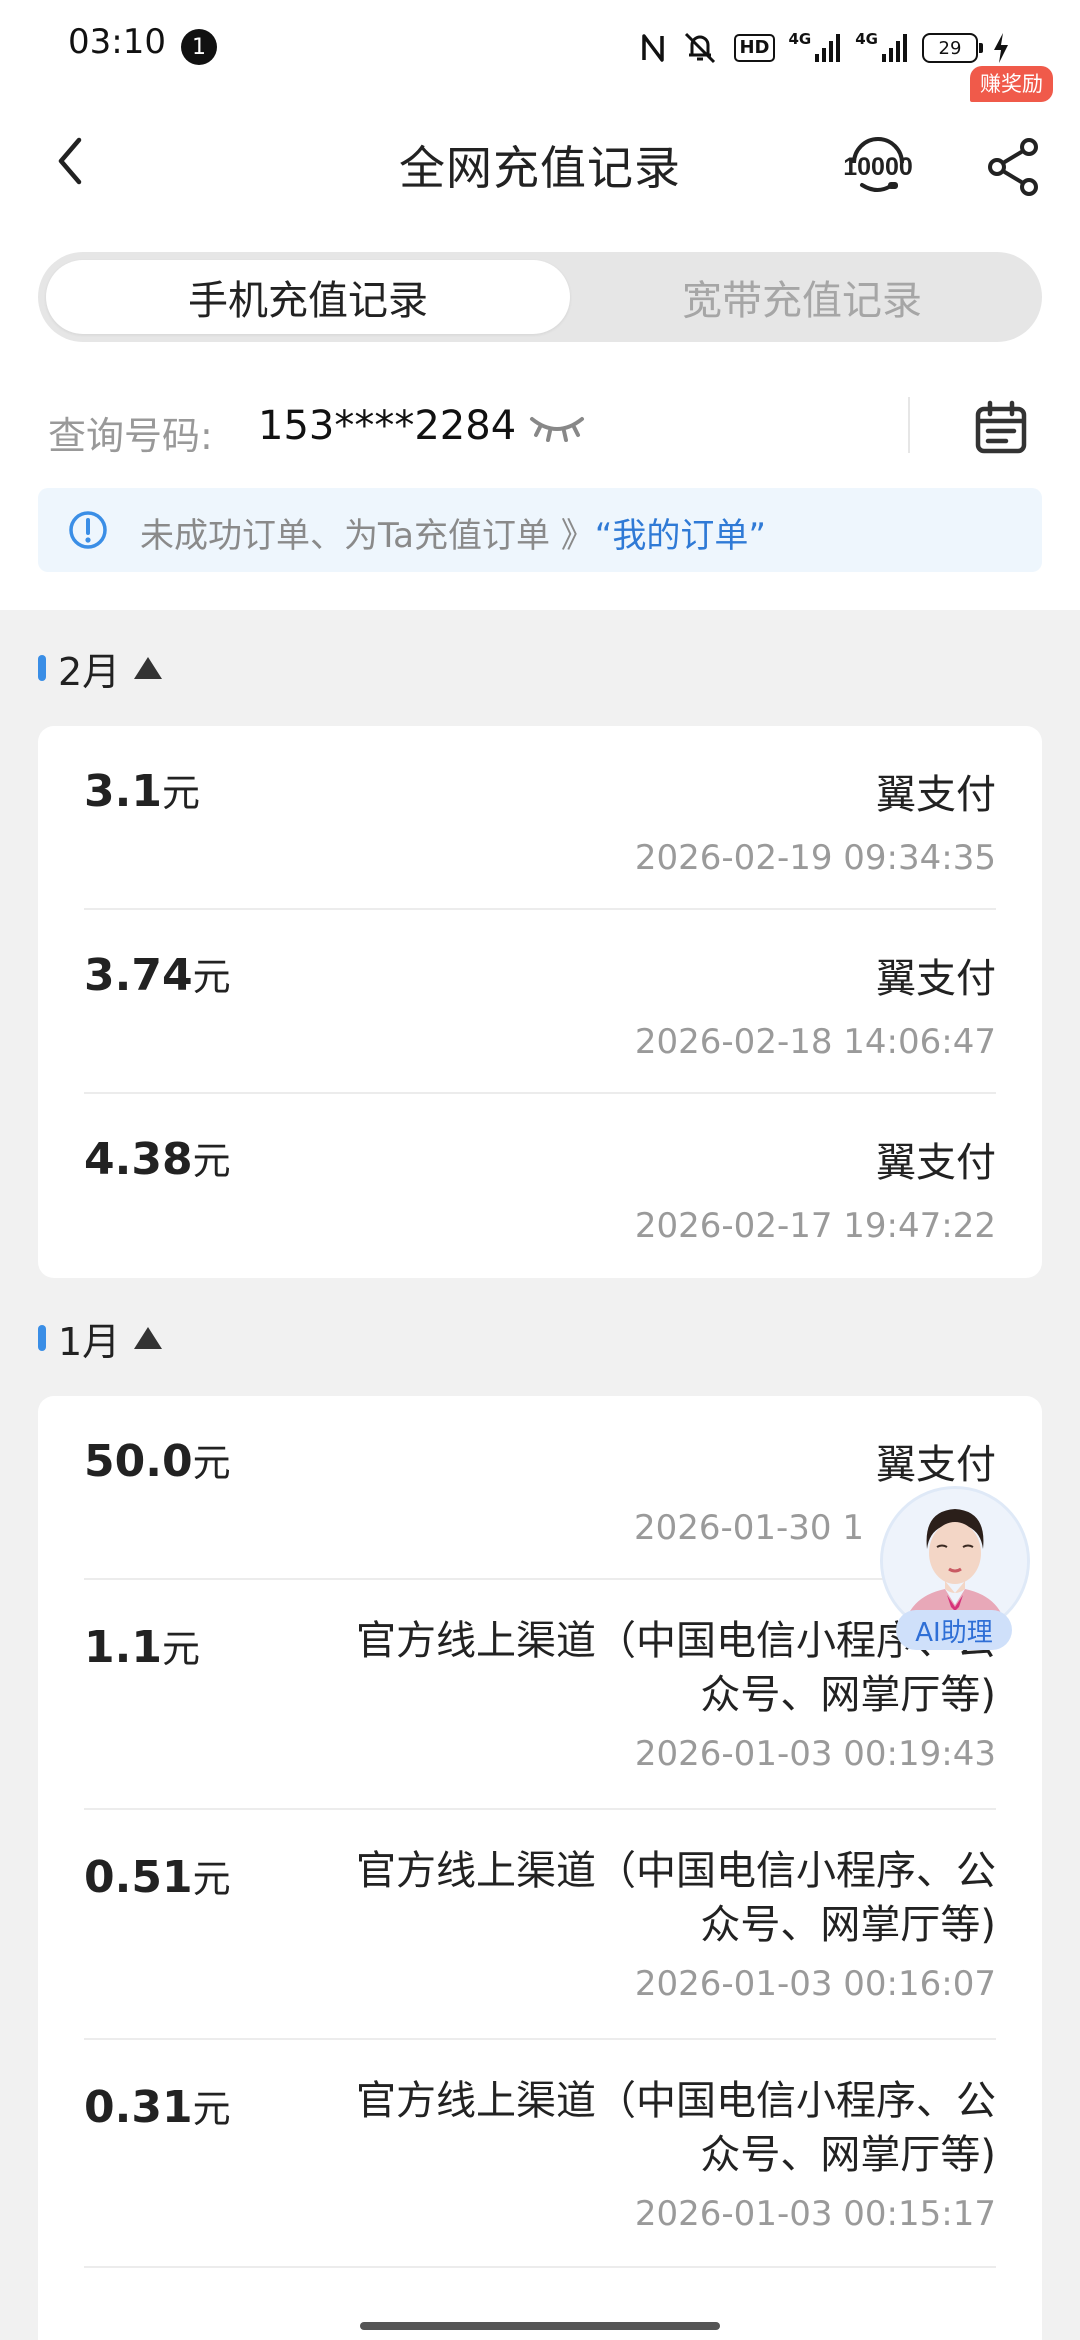  What do you see at coordinates (878, 167) in the screenshot?
I see `svg-text: 10000` at bounding box center [878, 167].